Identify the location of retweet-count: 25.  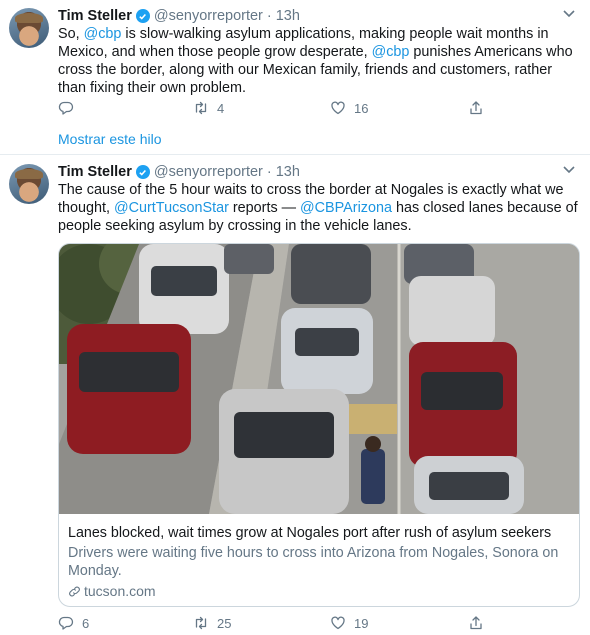
(224, 623).